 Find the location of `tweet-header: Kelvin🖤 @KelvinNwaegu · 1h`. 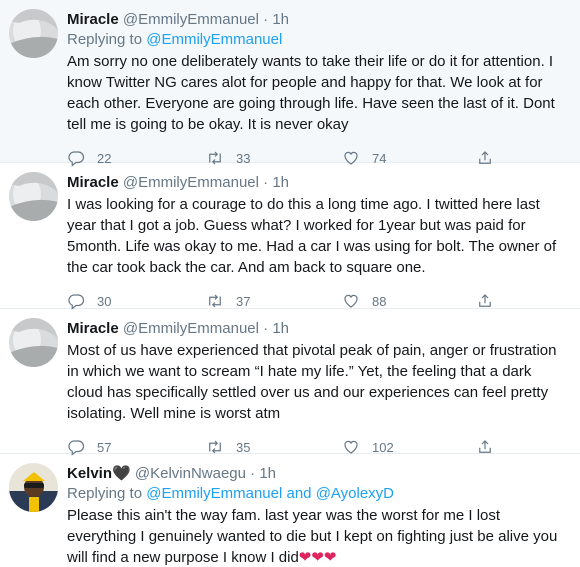

tweet-header: Kelvin🖤 @KelvinNwaegu · 1h is located at coordinates (316, 474).